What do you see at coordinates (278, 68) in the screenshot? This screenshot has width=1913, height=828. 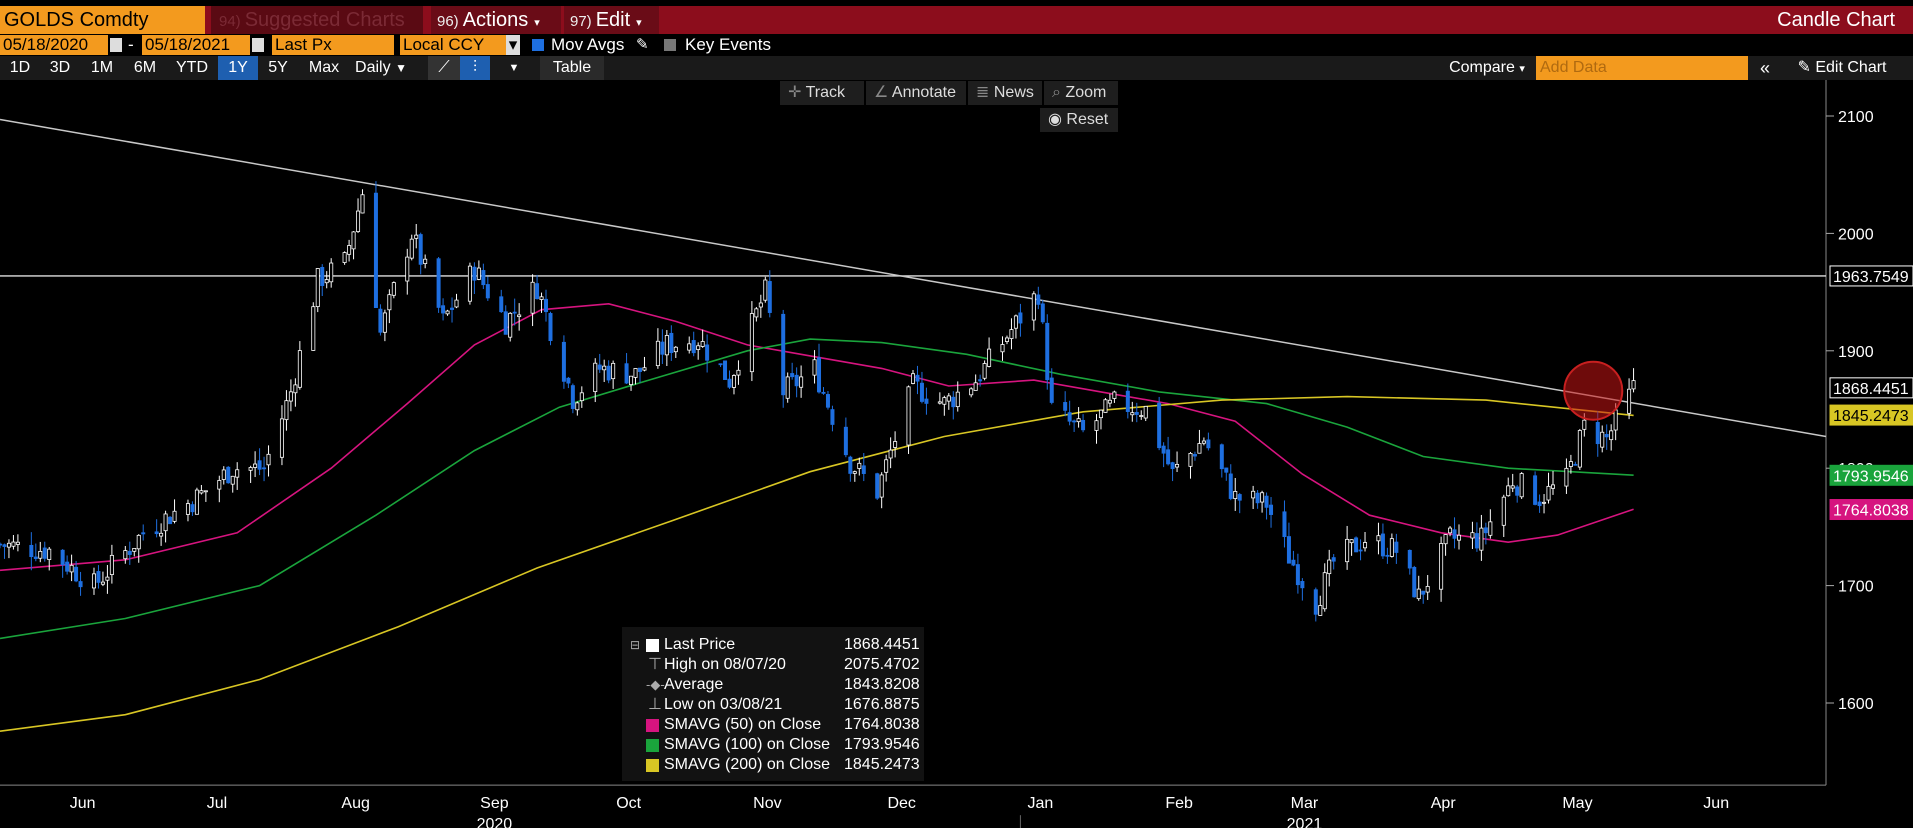 I see `range-button-5y: 5Y` at bounding box center [278, 68].